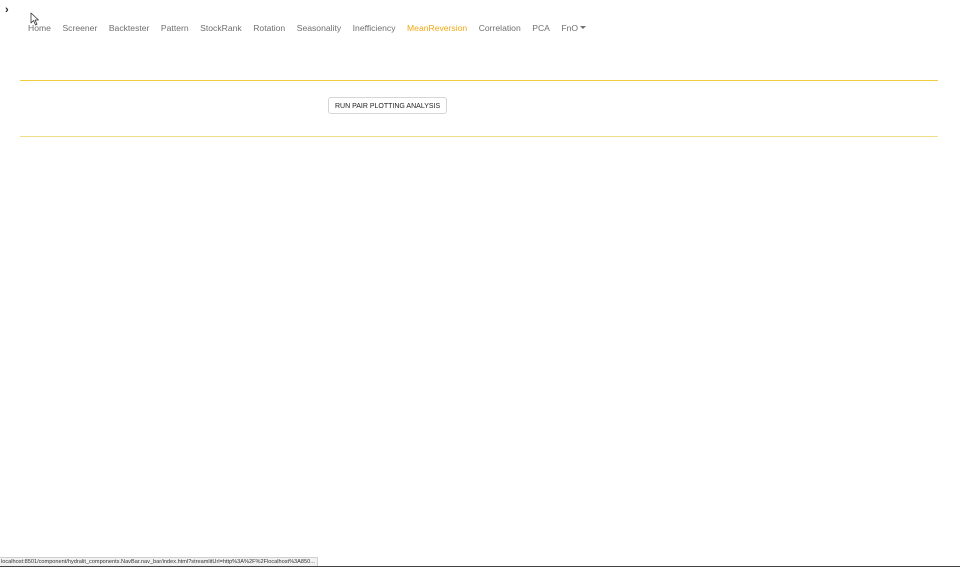 The height and width of the screenshot is (567, 960). What do you see at coordinates (129, 28) in the screenshot?
I see `nav-item-backtester: Backtester` at bounding box center [129, 28].